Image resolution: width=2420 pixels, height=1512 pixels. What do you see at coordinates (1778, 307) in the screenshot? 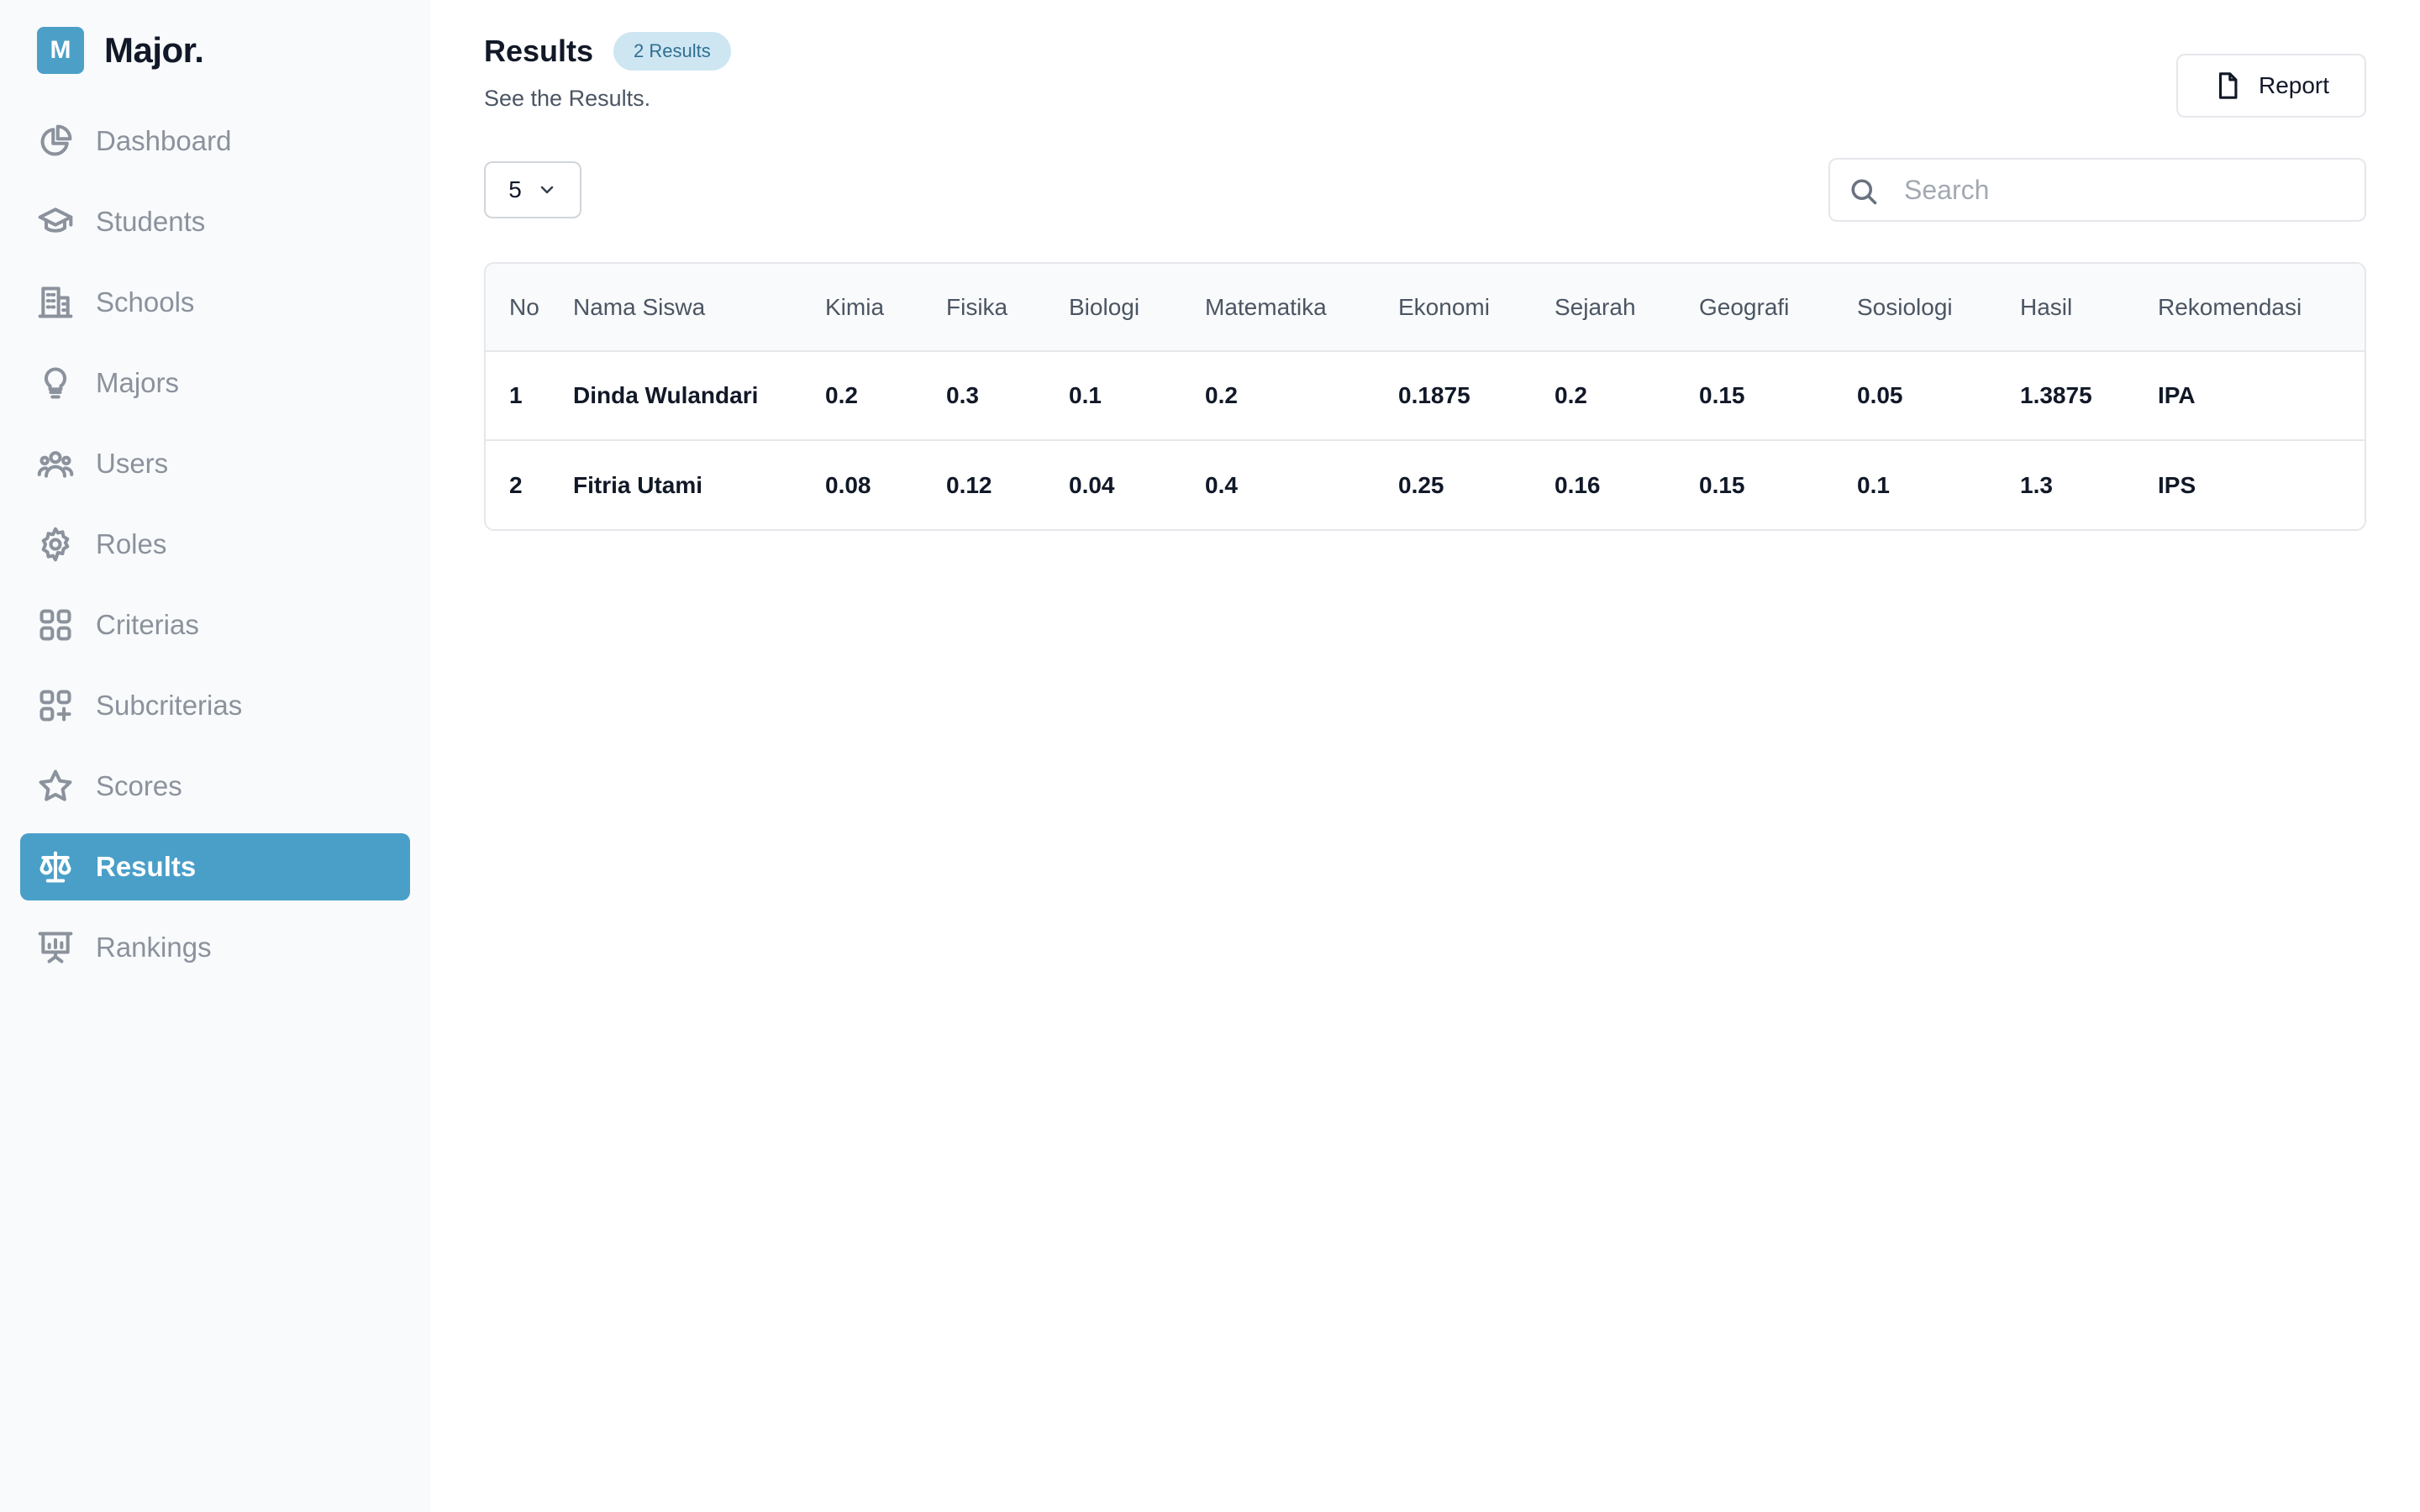
I see `column-header-geografi: Geografi` at bounding box center [1778, 307].